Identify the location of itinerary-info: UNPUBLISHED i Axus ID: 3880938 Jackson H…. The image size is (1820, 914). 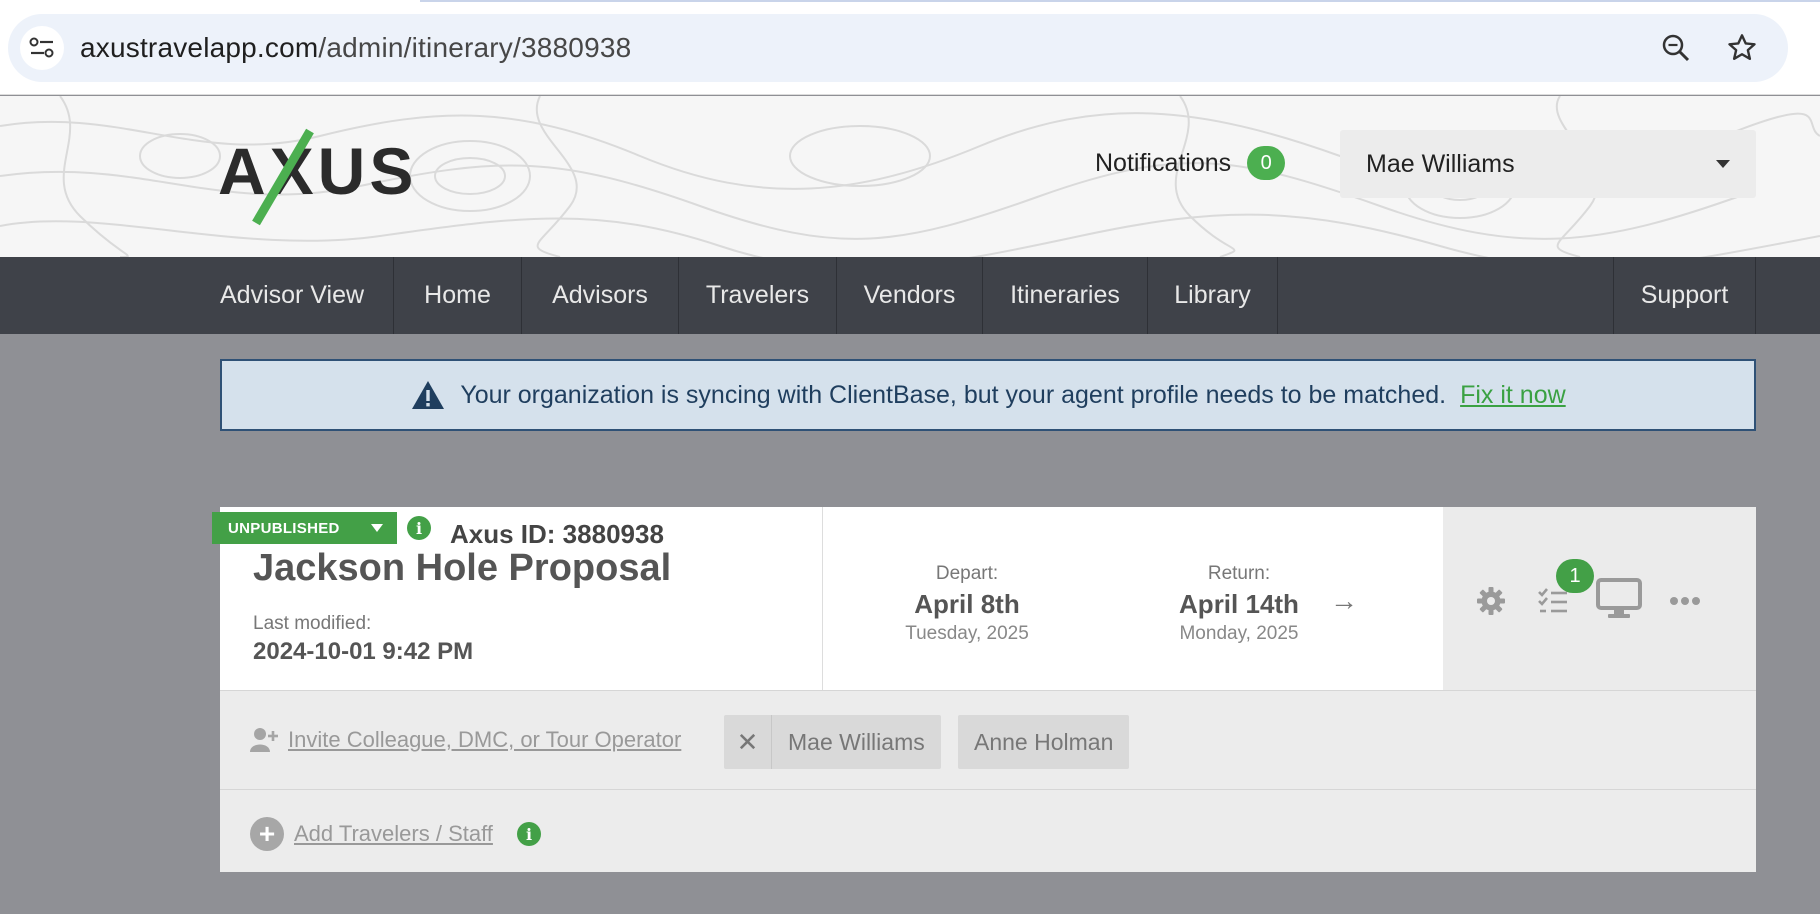
(517, 598).